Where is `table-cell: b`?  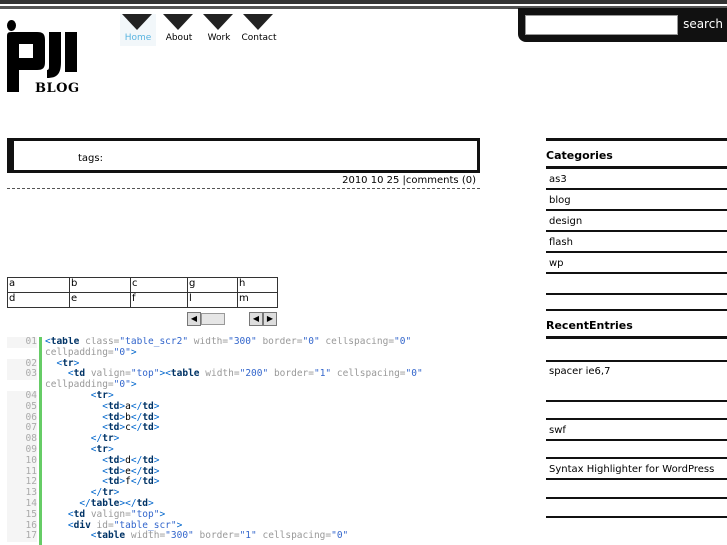
table-cell: b is located at coordinates (100, 285).